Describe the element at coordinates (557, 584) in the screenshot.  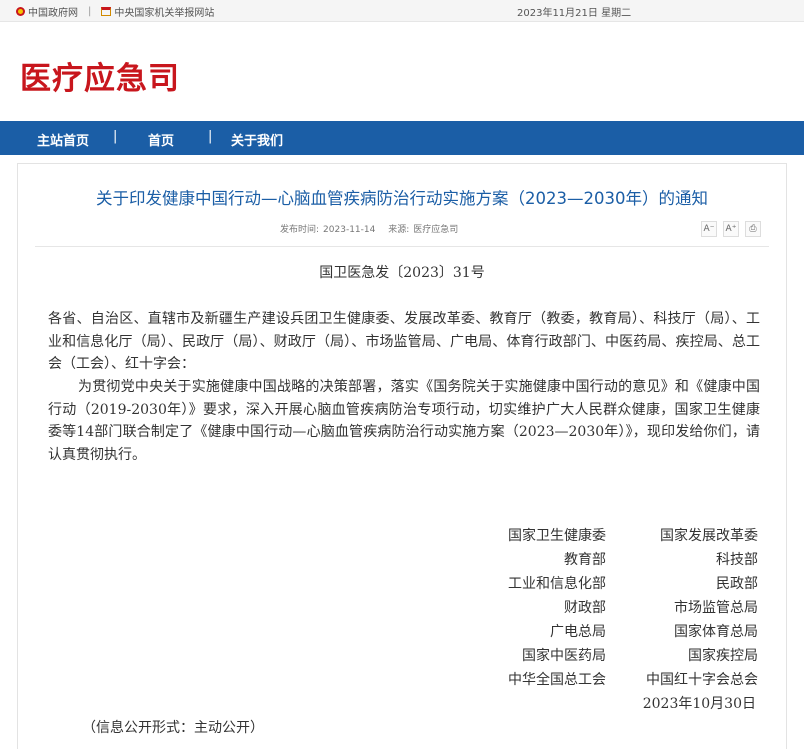
I see `signer-name: 工业和信息化部` at that location.